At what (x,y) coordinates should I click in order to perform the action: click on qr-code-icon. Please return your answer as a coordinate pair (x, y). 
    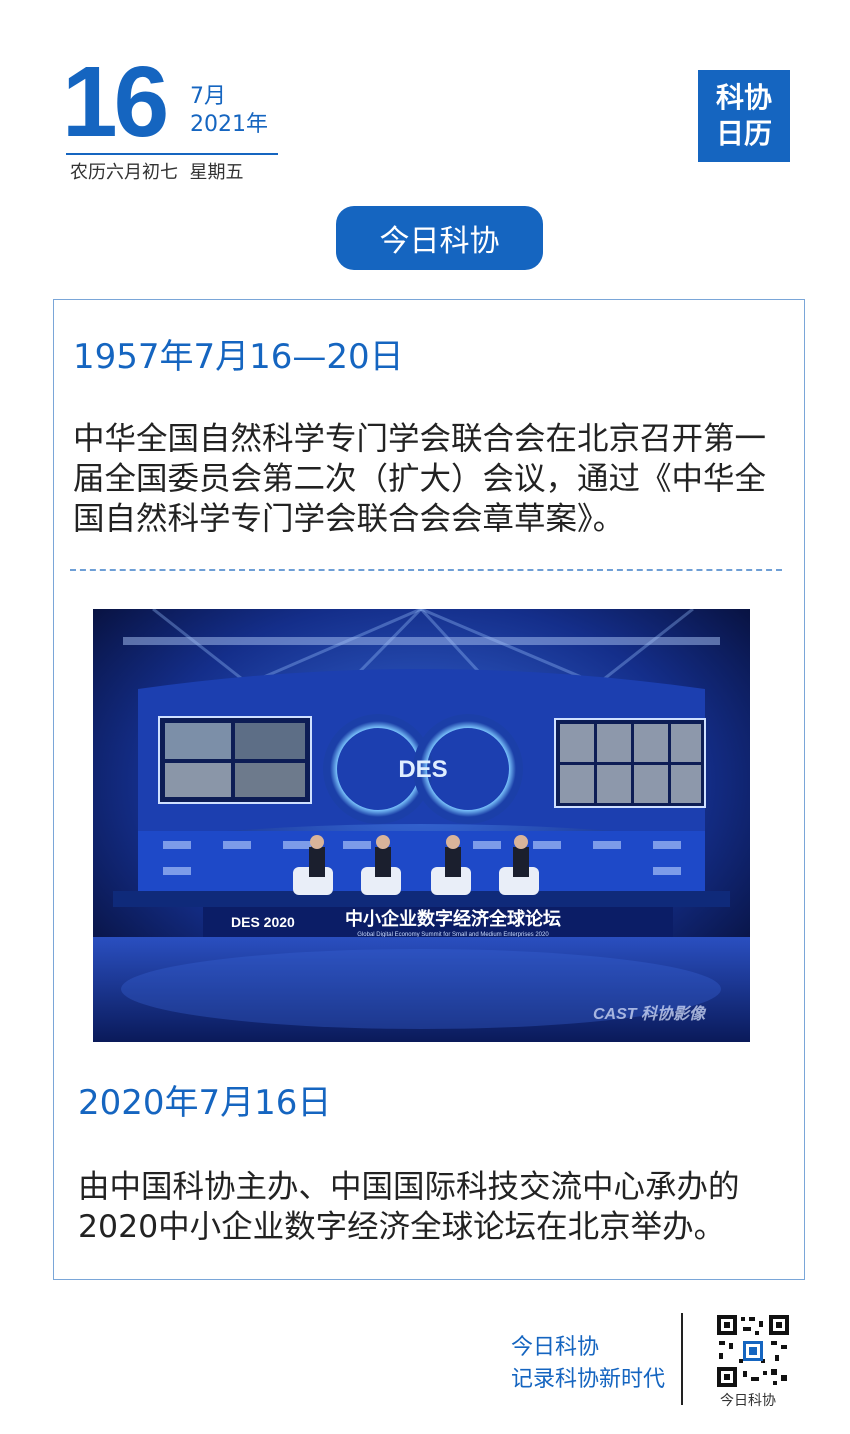
    Looking at the image, I should click on (753, 1351).